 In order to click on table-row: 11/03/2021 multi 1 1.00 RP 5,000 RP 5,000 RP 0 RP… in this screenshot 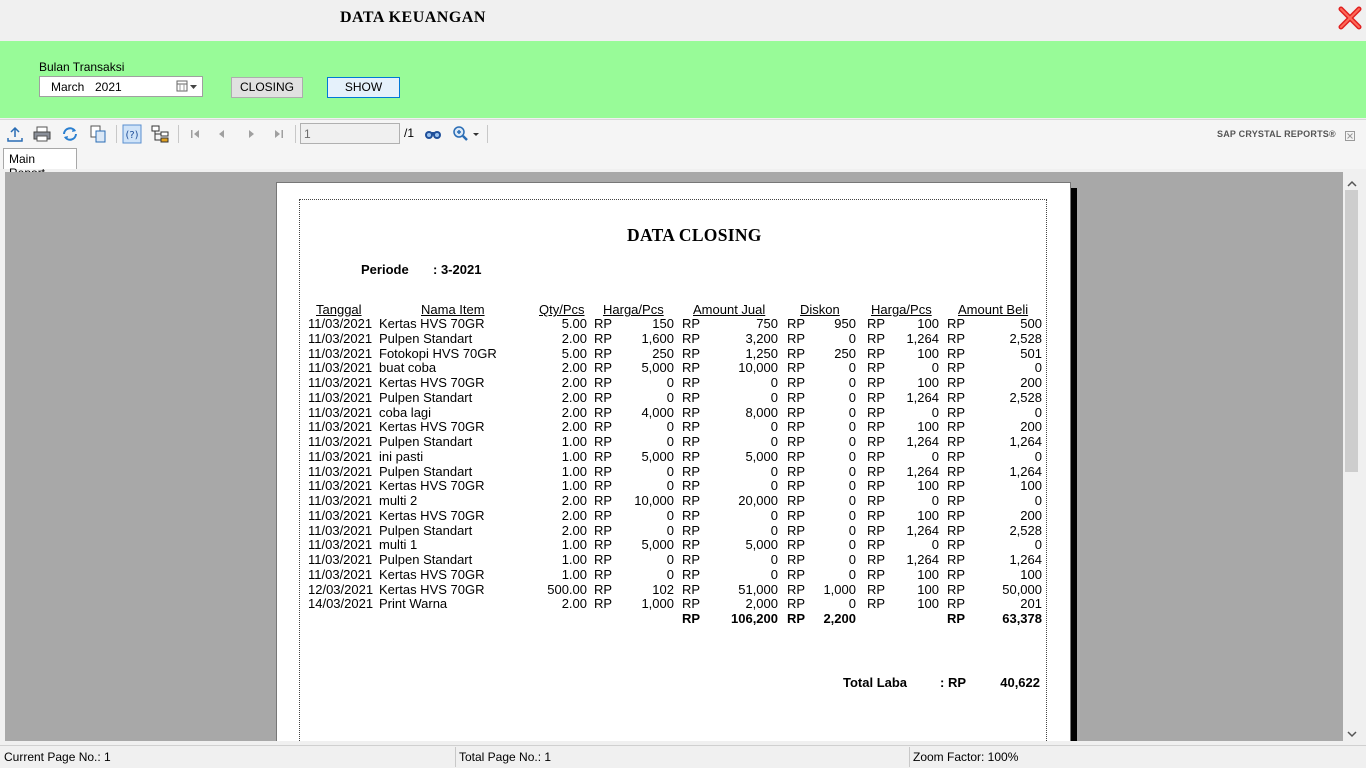, I will do `click(674, 544)`.